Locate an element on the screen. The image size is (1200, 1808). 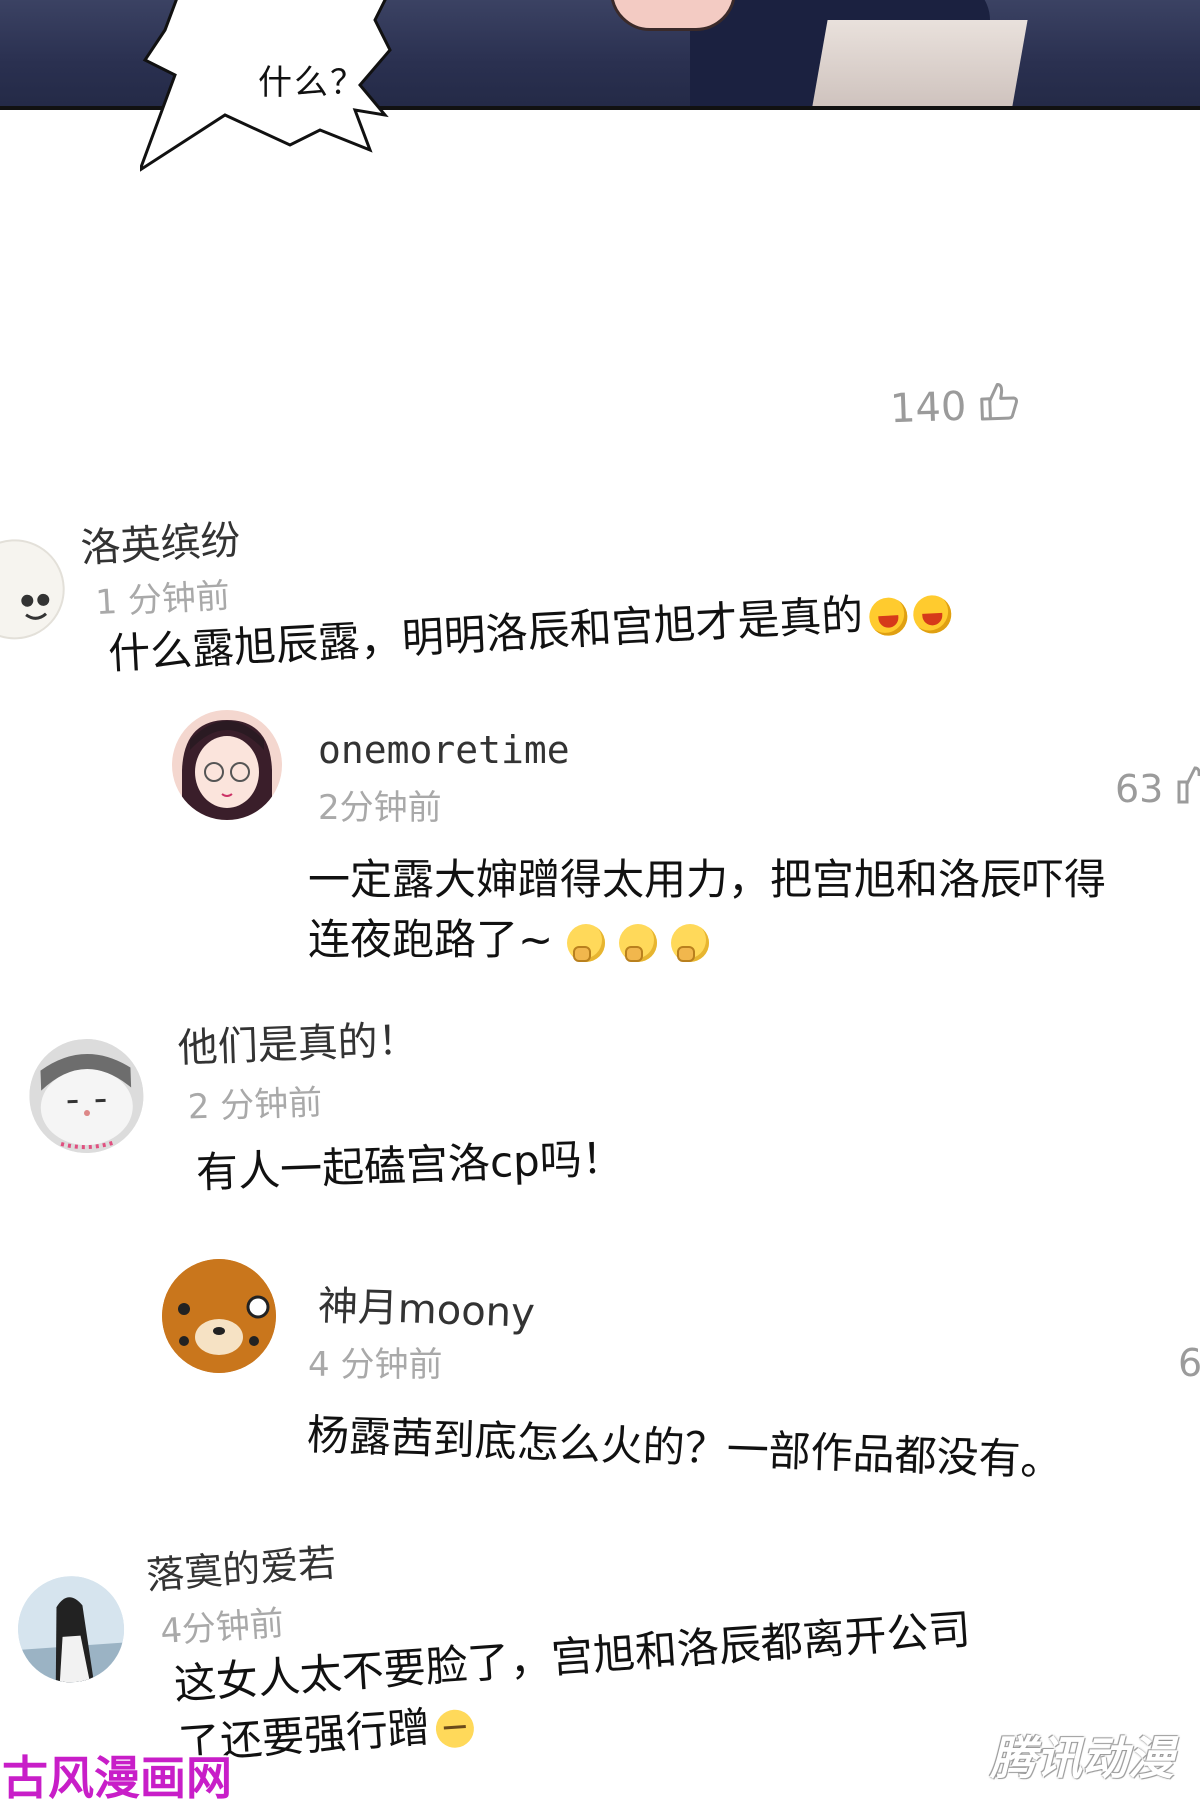
comment-like-count: 6 is located at coordinates (1189, 1363).